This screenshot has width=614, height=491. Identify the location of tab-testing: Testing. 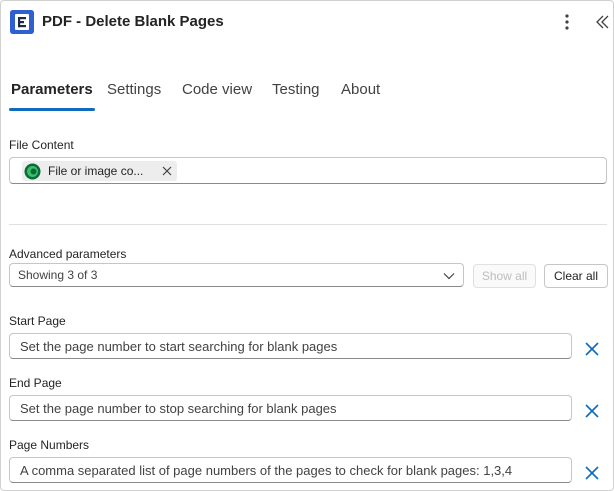
(296, 95).